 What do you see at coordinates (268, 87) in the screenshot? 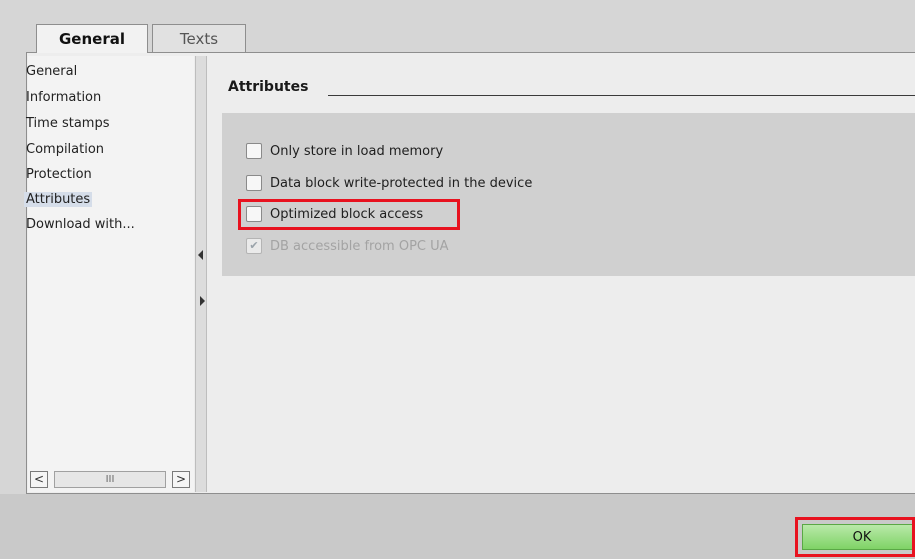
I see `section-title: Attributes` at bounding box center [268, 87].